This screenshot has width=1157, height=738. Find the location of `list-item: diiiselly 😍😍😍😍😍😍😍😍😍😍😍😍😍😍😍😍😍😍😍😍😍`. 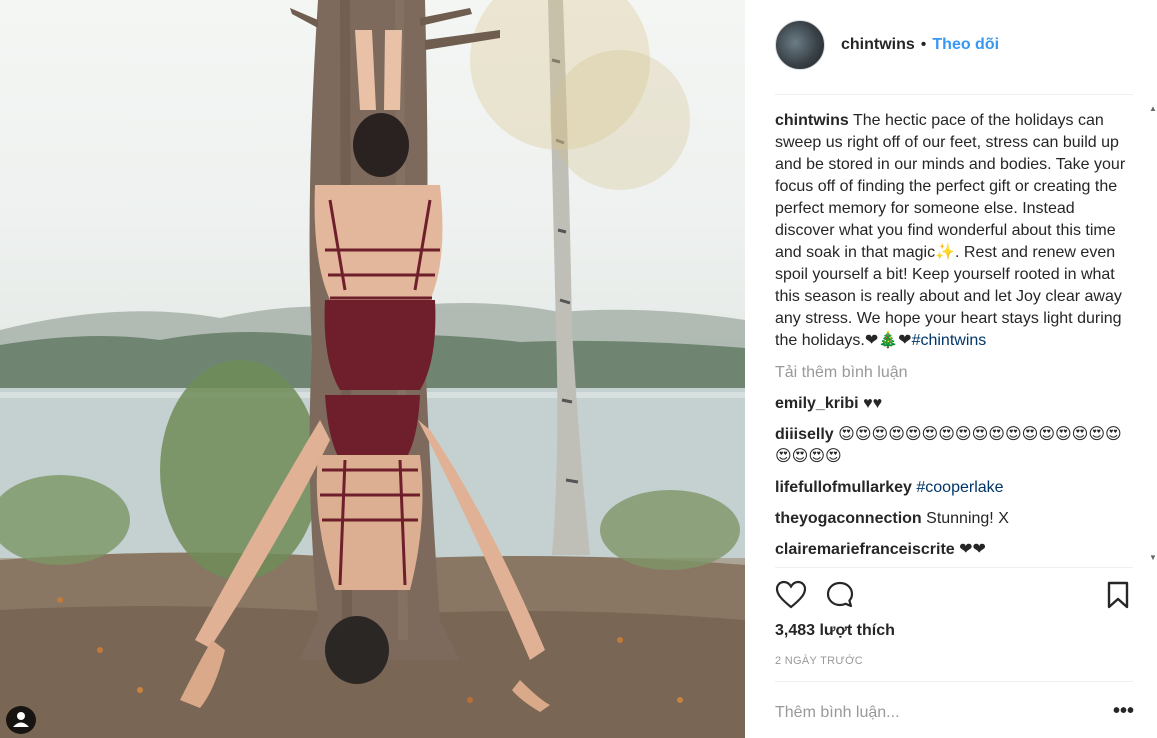

list-item: diiiselly 😍😍😍😍😍😍😍😍😍😍😍😍😍😍😍😍😍😍😍😍😍 is located at coordinates (955, 446).